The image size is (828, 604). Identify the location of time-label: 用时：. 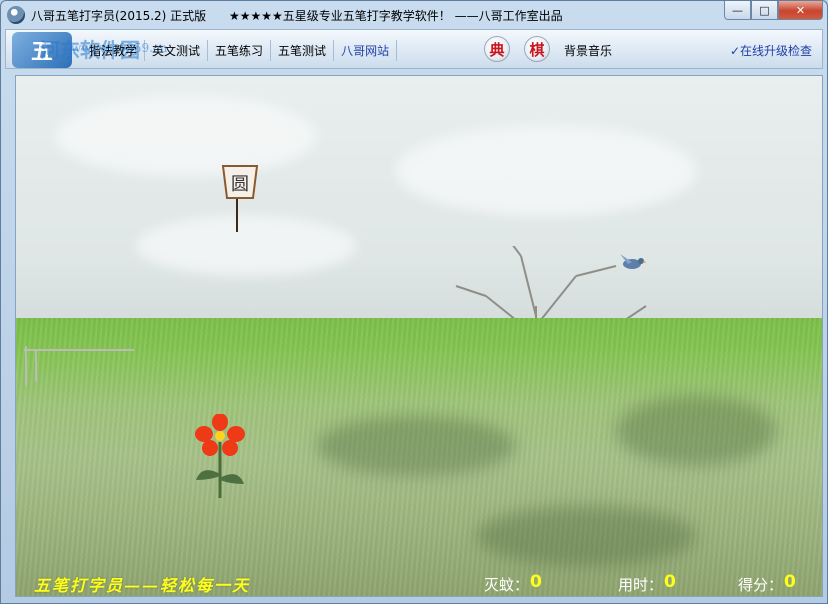
(641, 585).